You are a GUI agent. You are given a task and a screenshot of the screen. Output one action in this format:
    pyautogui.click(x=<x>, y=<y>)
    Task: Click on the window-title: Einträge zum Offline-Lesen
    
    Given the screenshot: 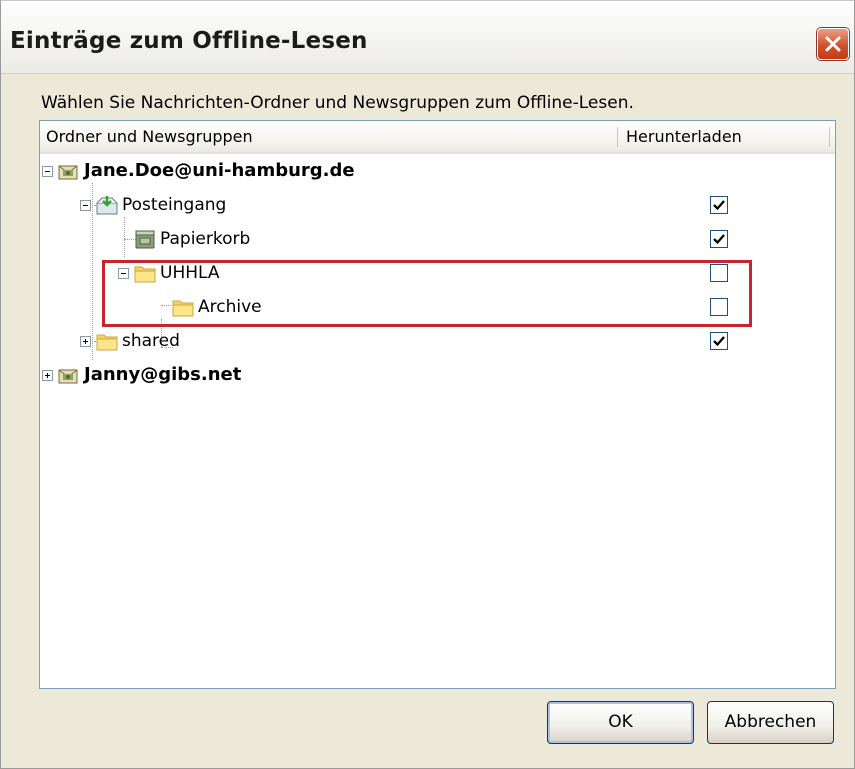 What is the action you would take?
    pyautogui.click(x=189, y=41)
    